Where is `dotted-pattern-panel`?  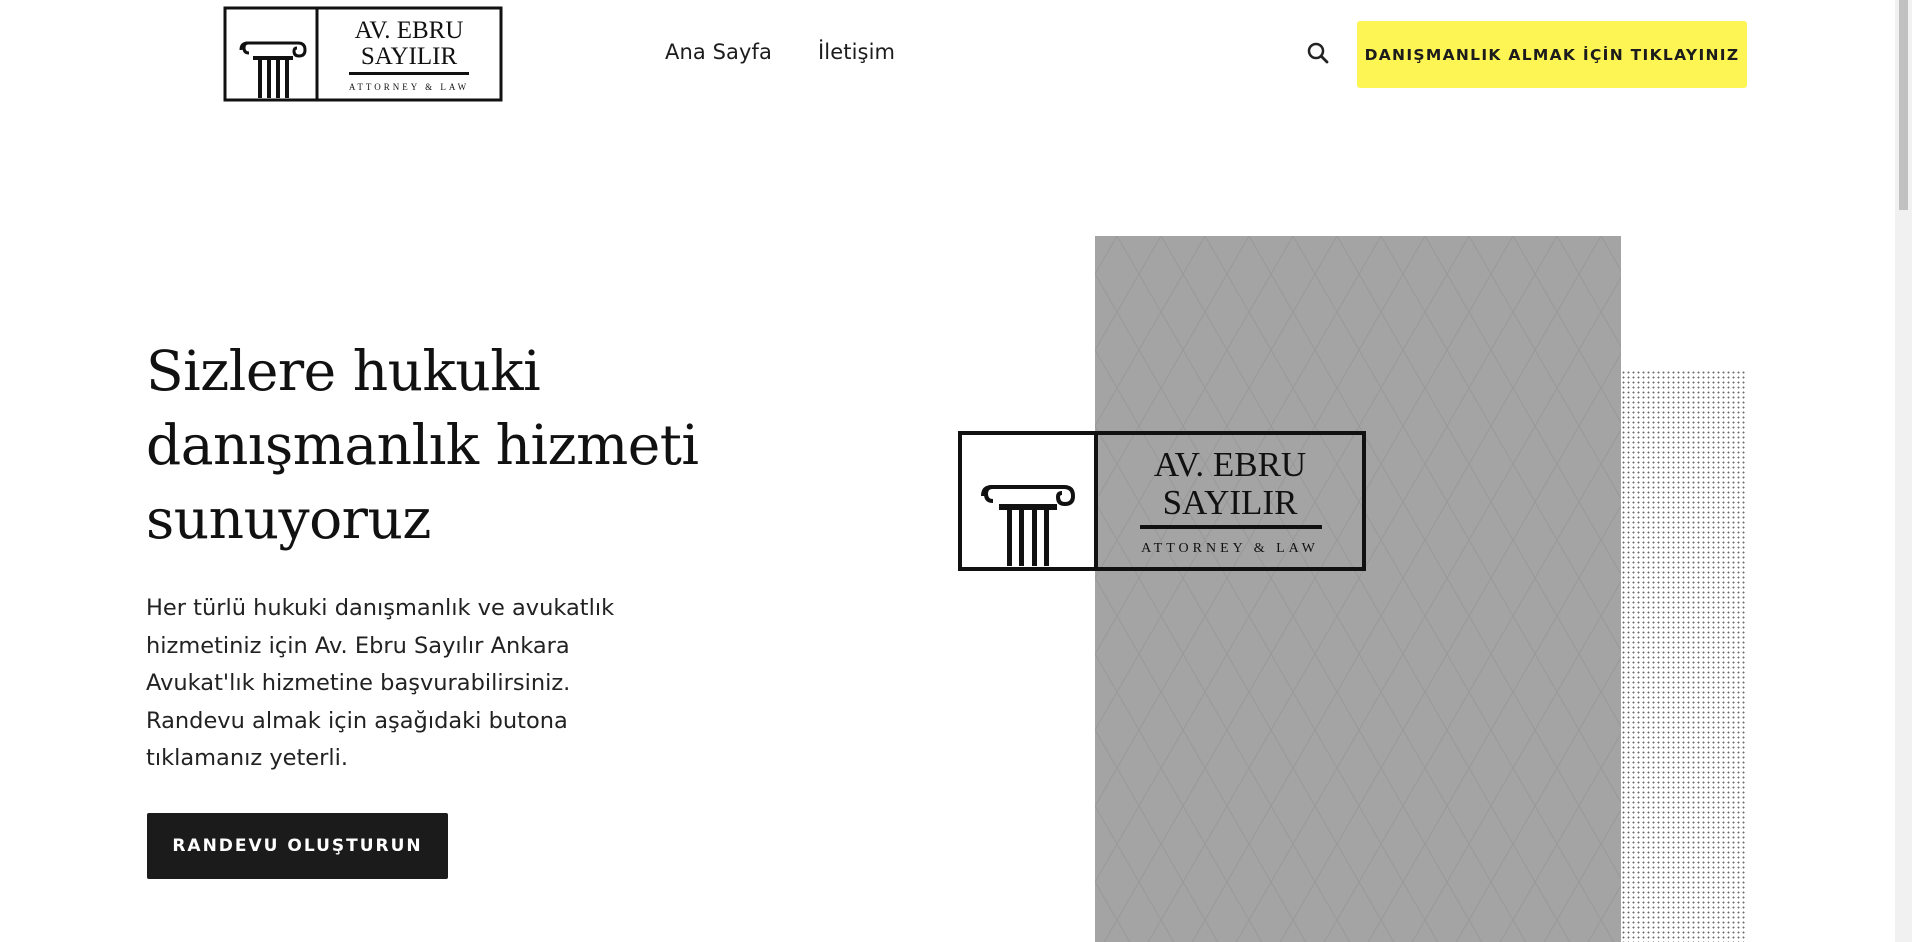
dotted-pattern-panel is located at coordinates (1683, 656).